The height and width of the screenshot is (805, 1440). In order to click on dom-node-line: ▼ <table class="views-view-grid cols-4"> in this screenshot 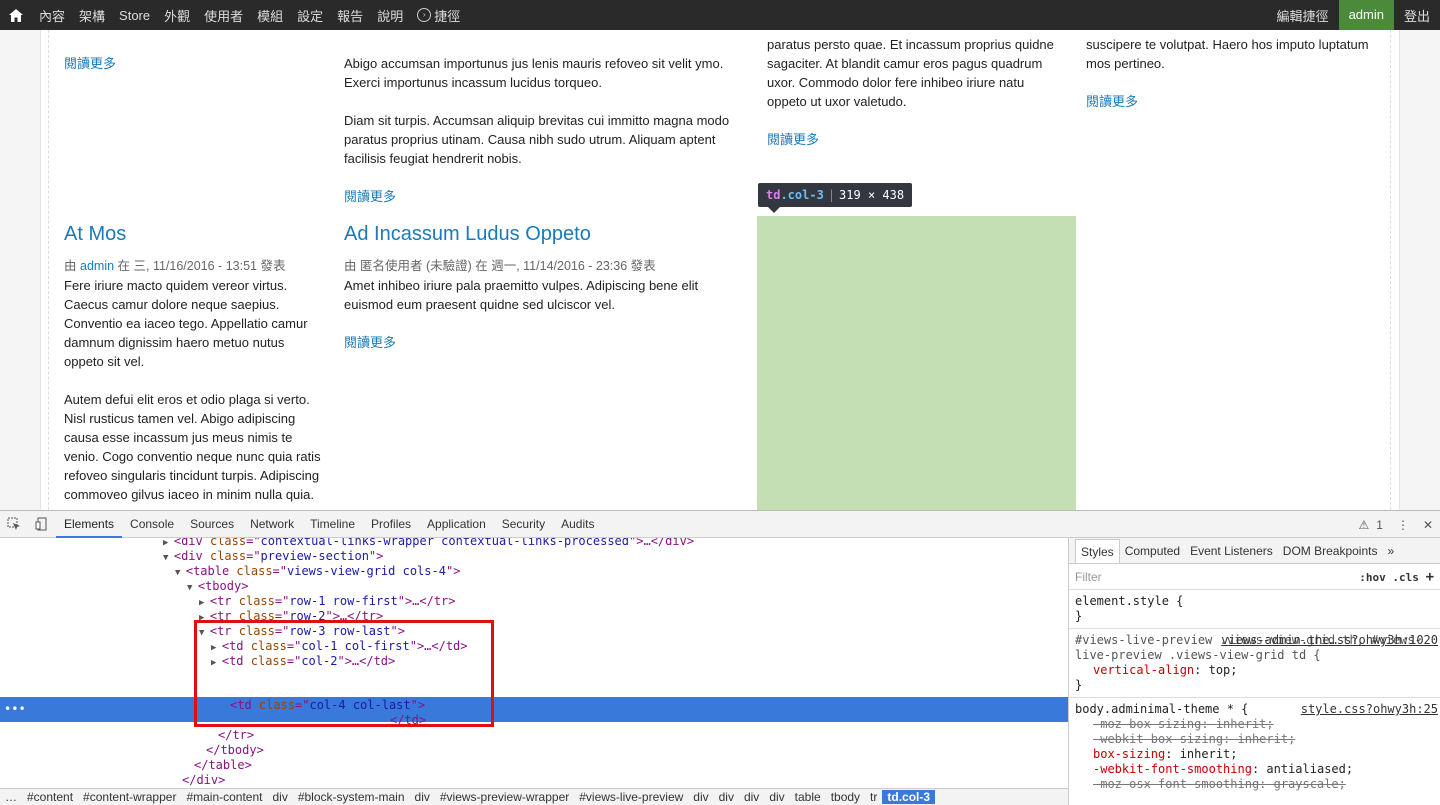, I will do `click(317, 571)`.